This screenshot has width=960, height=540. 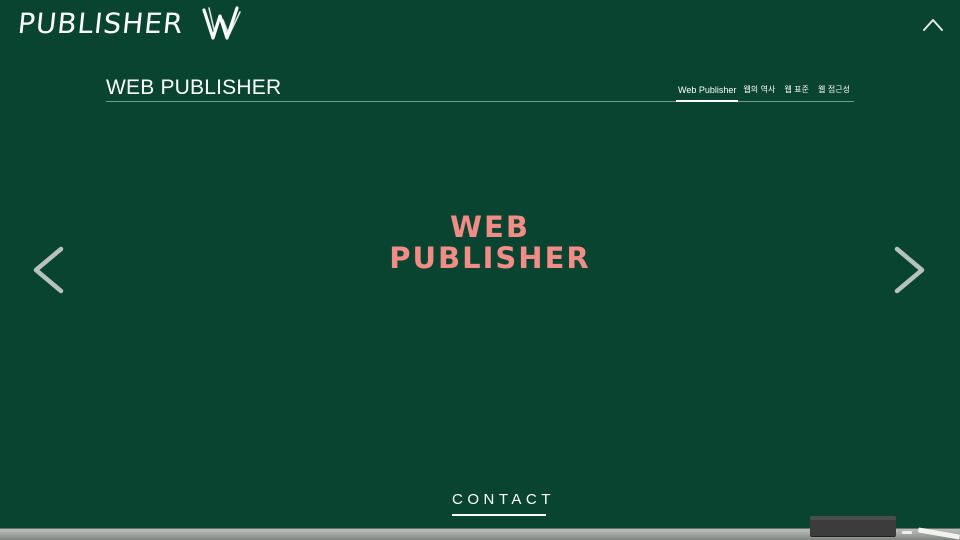 I want to click on slider-prev-button, so click(x=48, y=270).